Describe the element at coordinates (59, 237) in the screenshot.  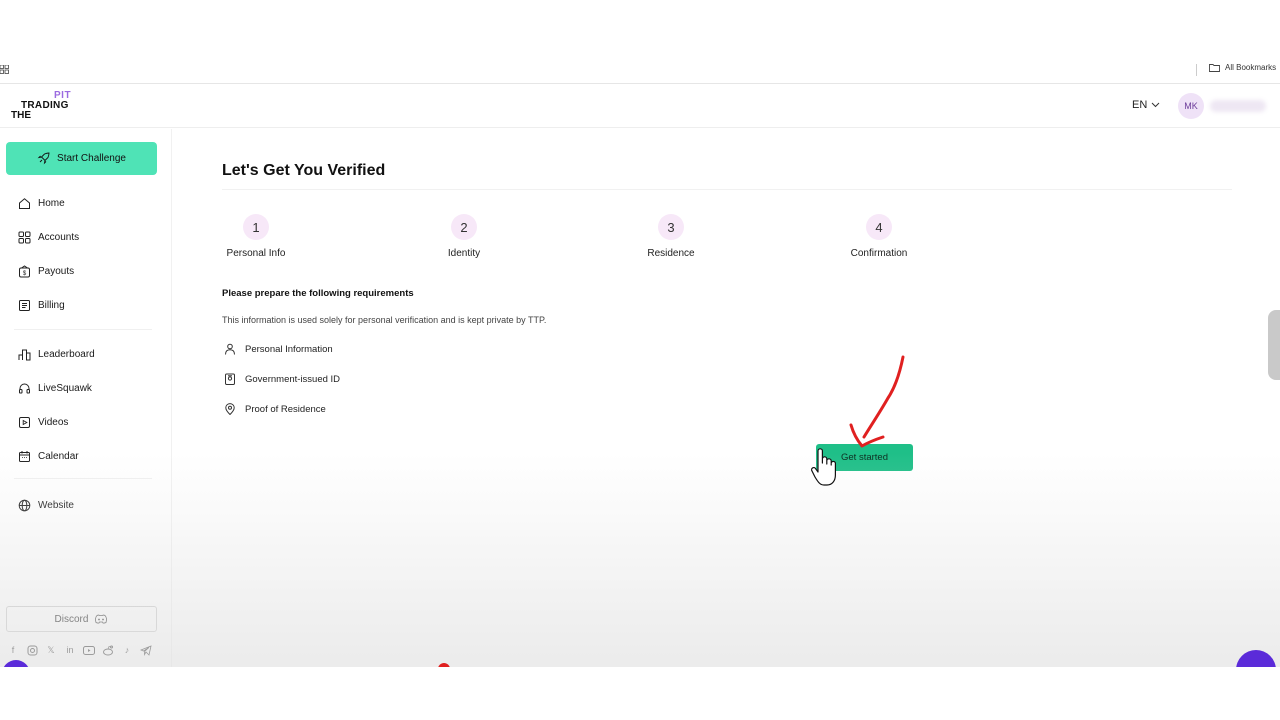
I see `sidebar-item-label: Accounts` at that location.